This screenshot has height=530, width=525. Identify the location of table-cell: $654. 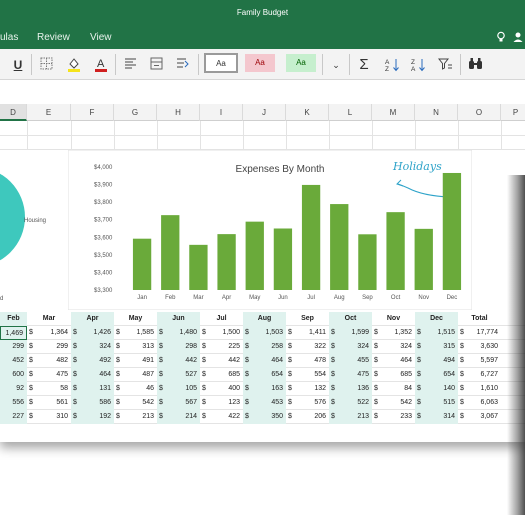
(436, 375).